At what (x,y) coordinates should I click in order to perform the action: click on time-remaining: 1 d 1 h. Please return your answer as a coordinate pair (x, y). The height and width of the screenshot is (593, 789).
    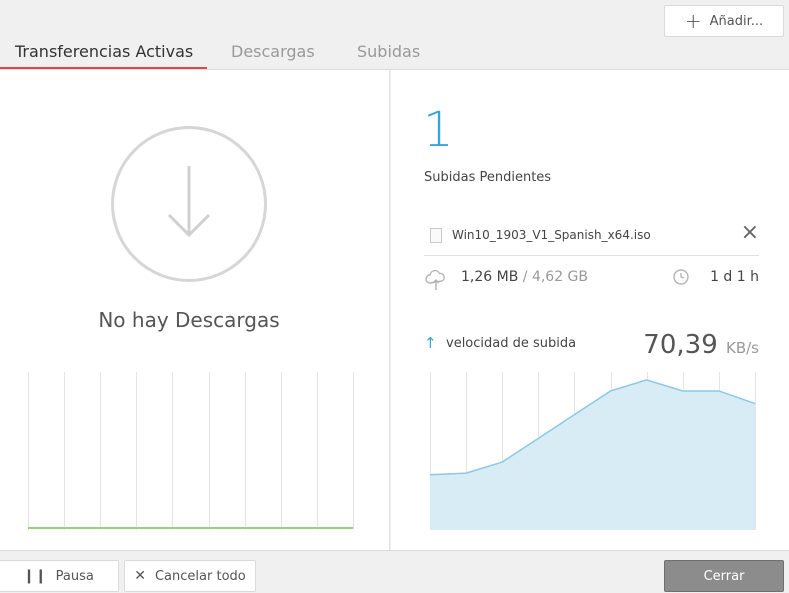
    Looking at the image, I should click on (734, 277).